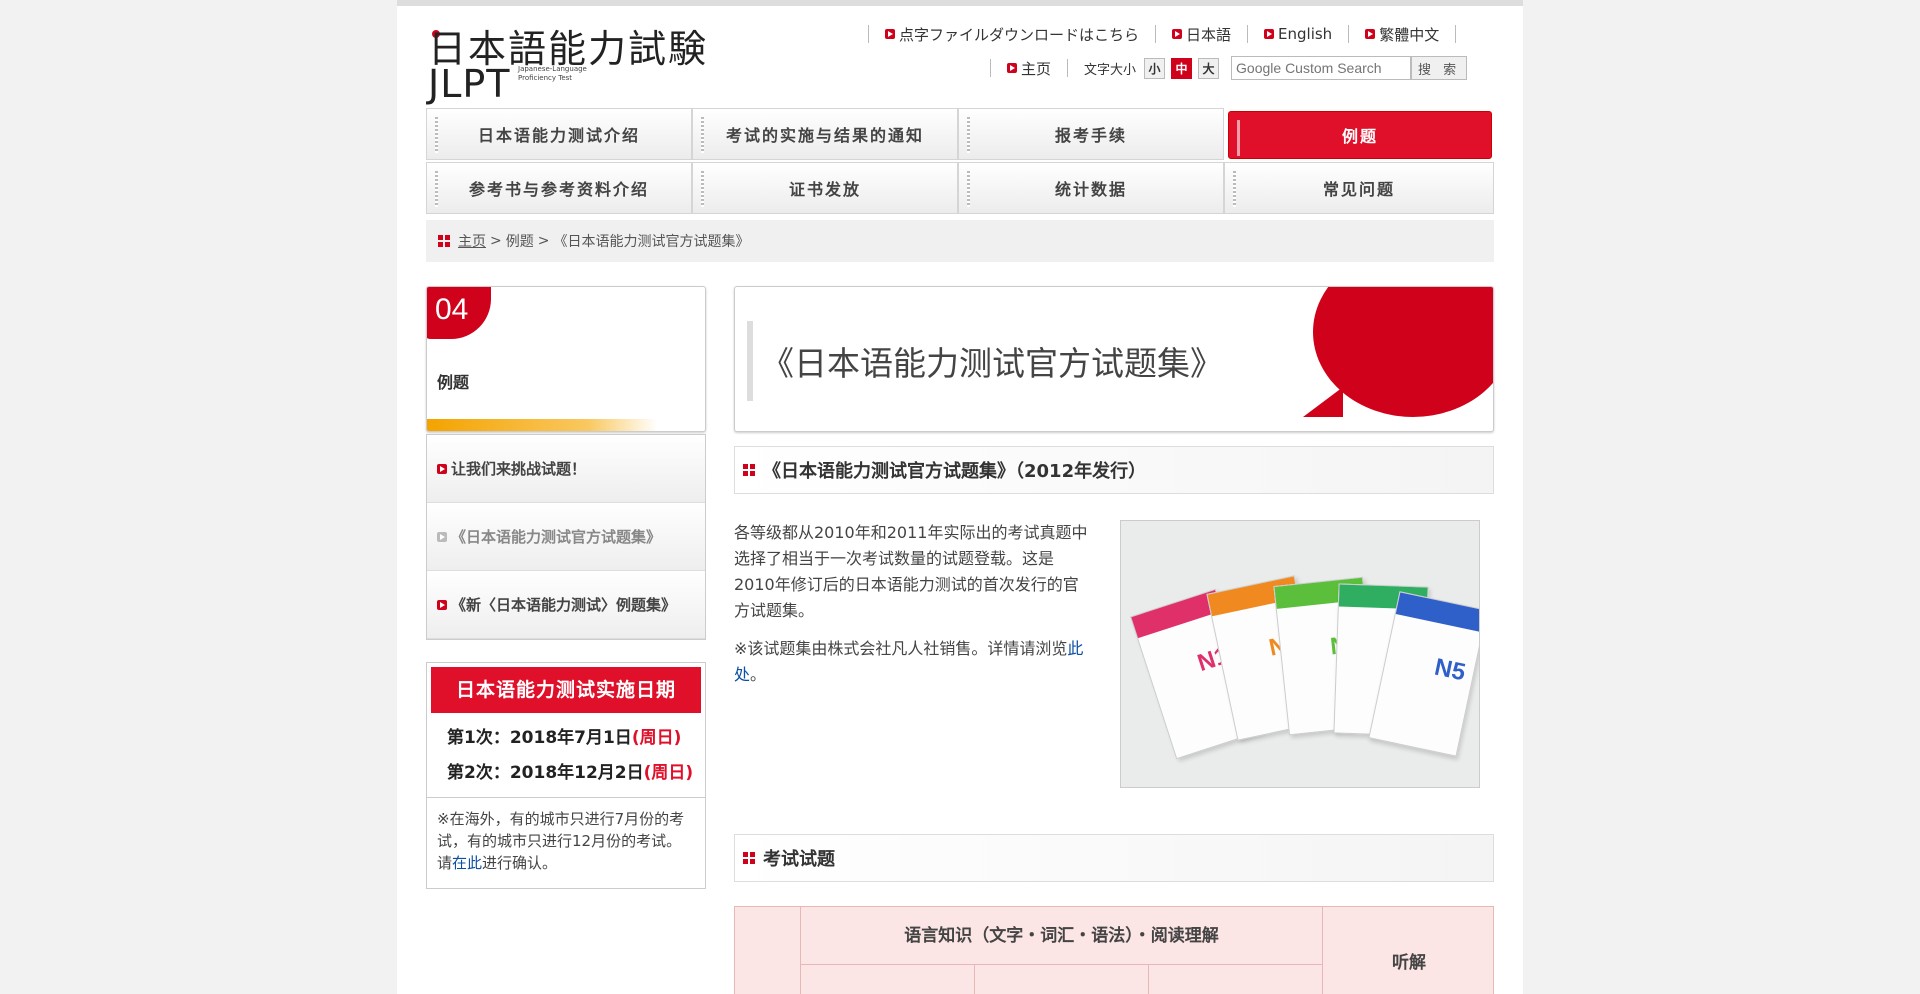 The width and height of the screenshot is (1920, 994). I want to click on book-band, so click(1437, 612).